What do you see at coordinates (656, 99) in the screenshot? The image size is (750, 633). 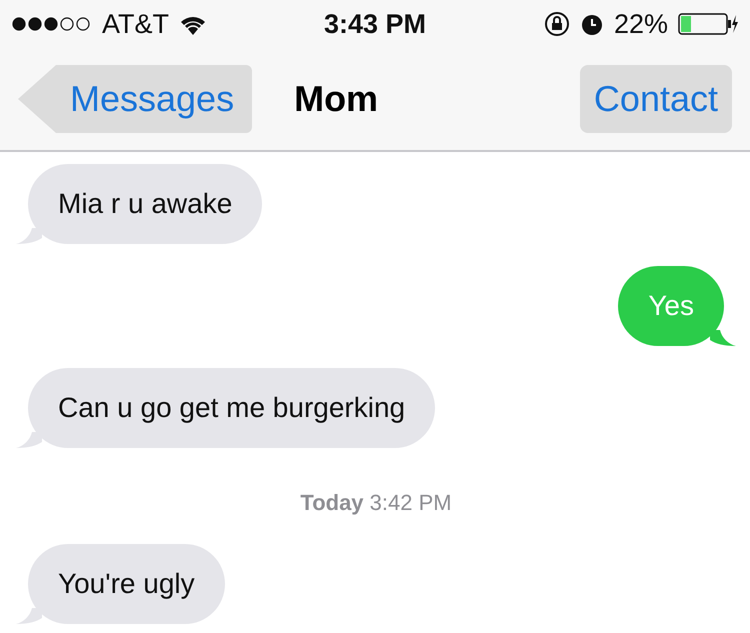 I see `contact-button: Contact` at bounding box center [656, 99].